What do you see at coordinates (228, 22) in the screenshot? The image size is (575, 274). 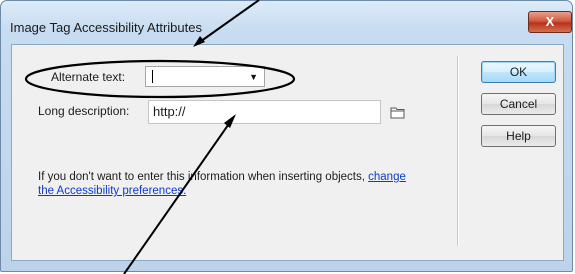 I see `annotation-arrow-top-line` at bounding box center [228, 22].